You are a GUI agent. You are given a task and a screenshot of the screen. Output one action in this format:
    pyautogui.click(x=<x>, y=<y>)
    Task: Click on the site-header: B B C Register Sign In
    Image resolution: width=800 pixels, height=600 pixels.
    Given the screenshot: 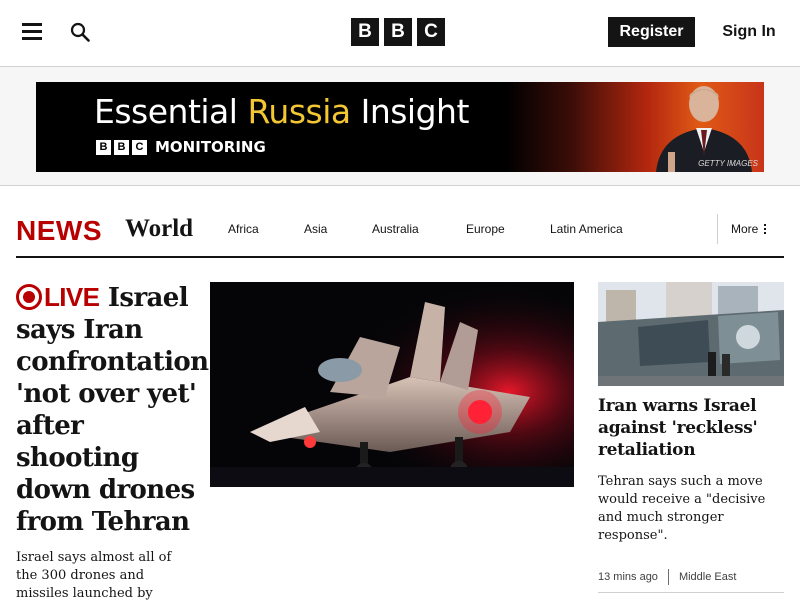 What is the action you would take?
    pyautogui.click(x=400, y=33)
    